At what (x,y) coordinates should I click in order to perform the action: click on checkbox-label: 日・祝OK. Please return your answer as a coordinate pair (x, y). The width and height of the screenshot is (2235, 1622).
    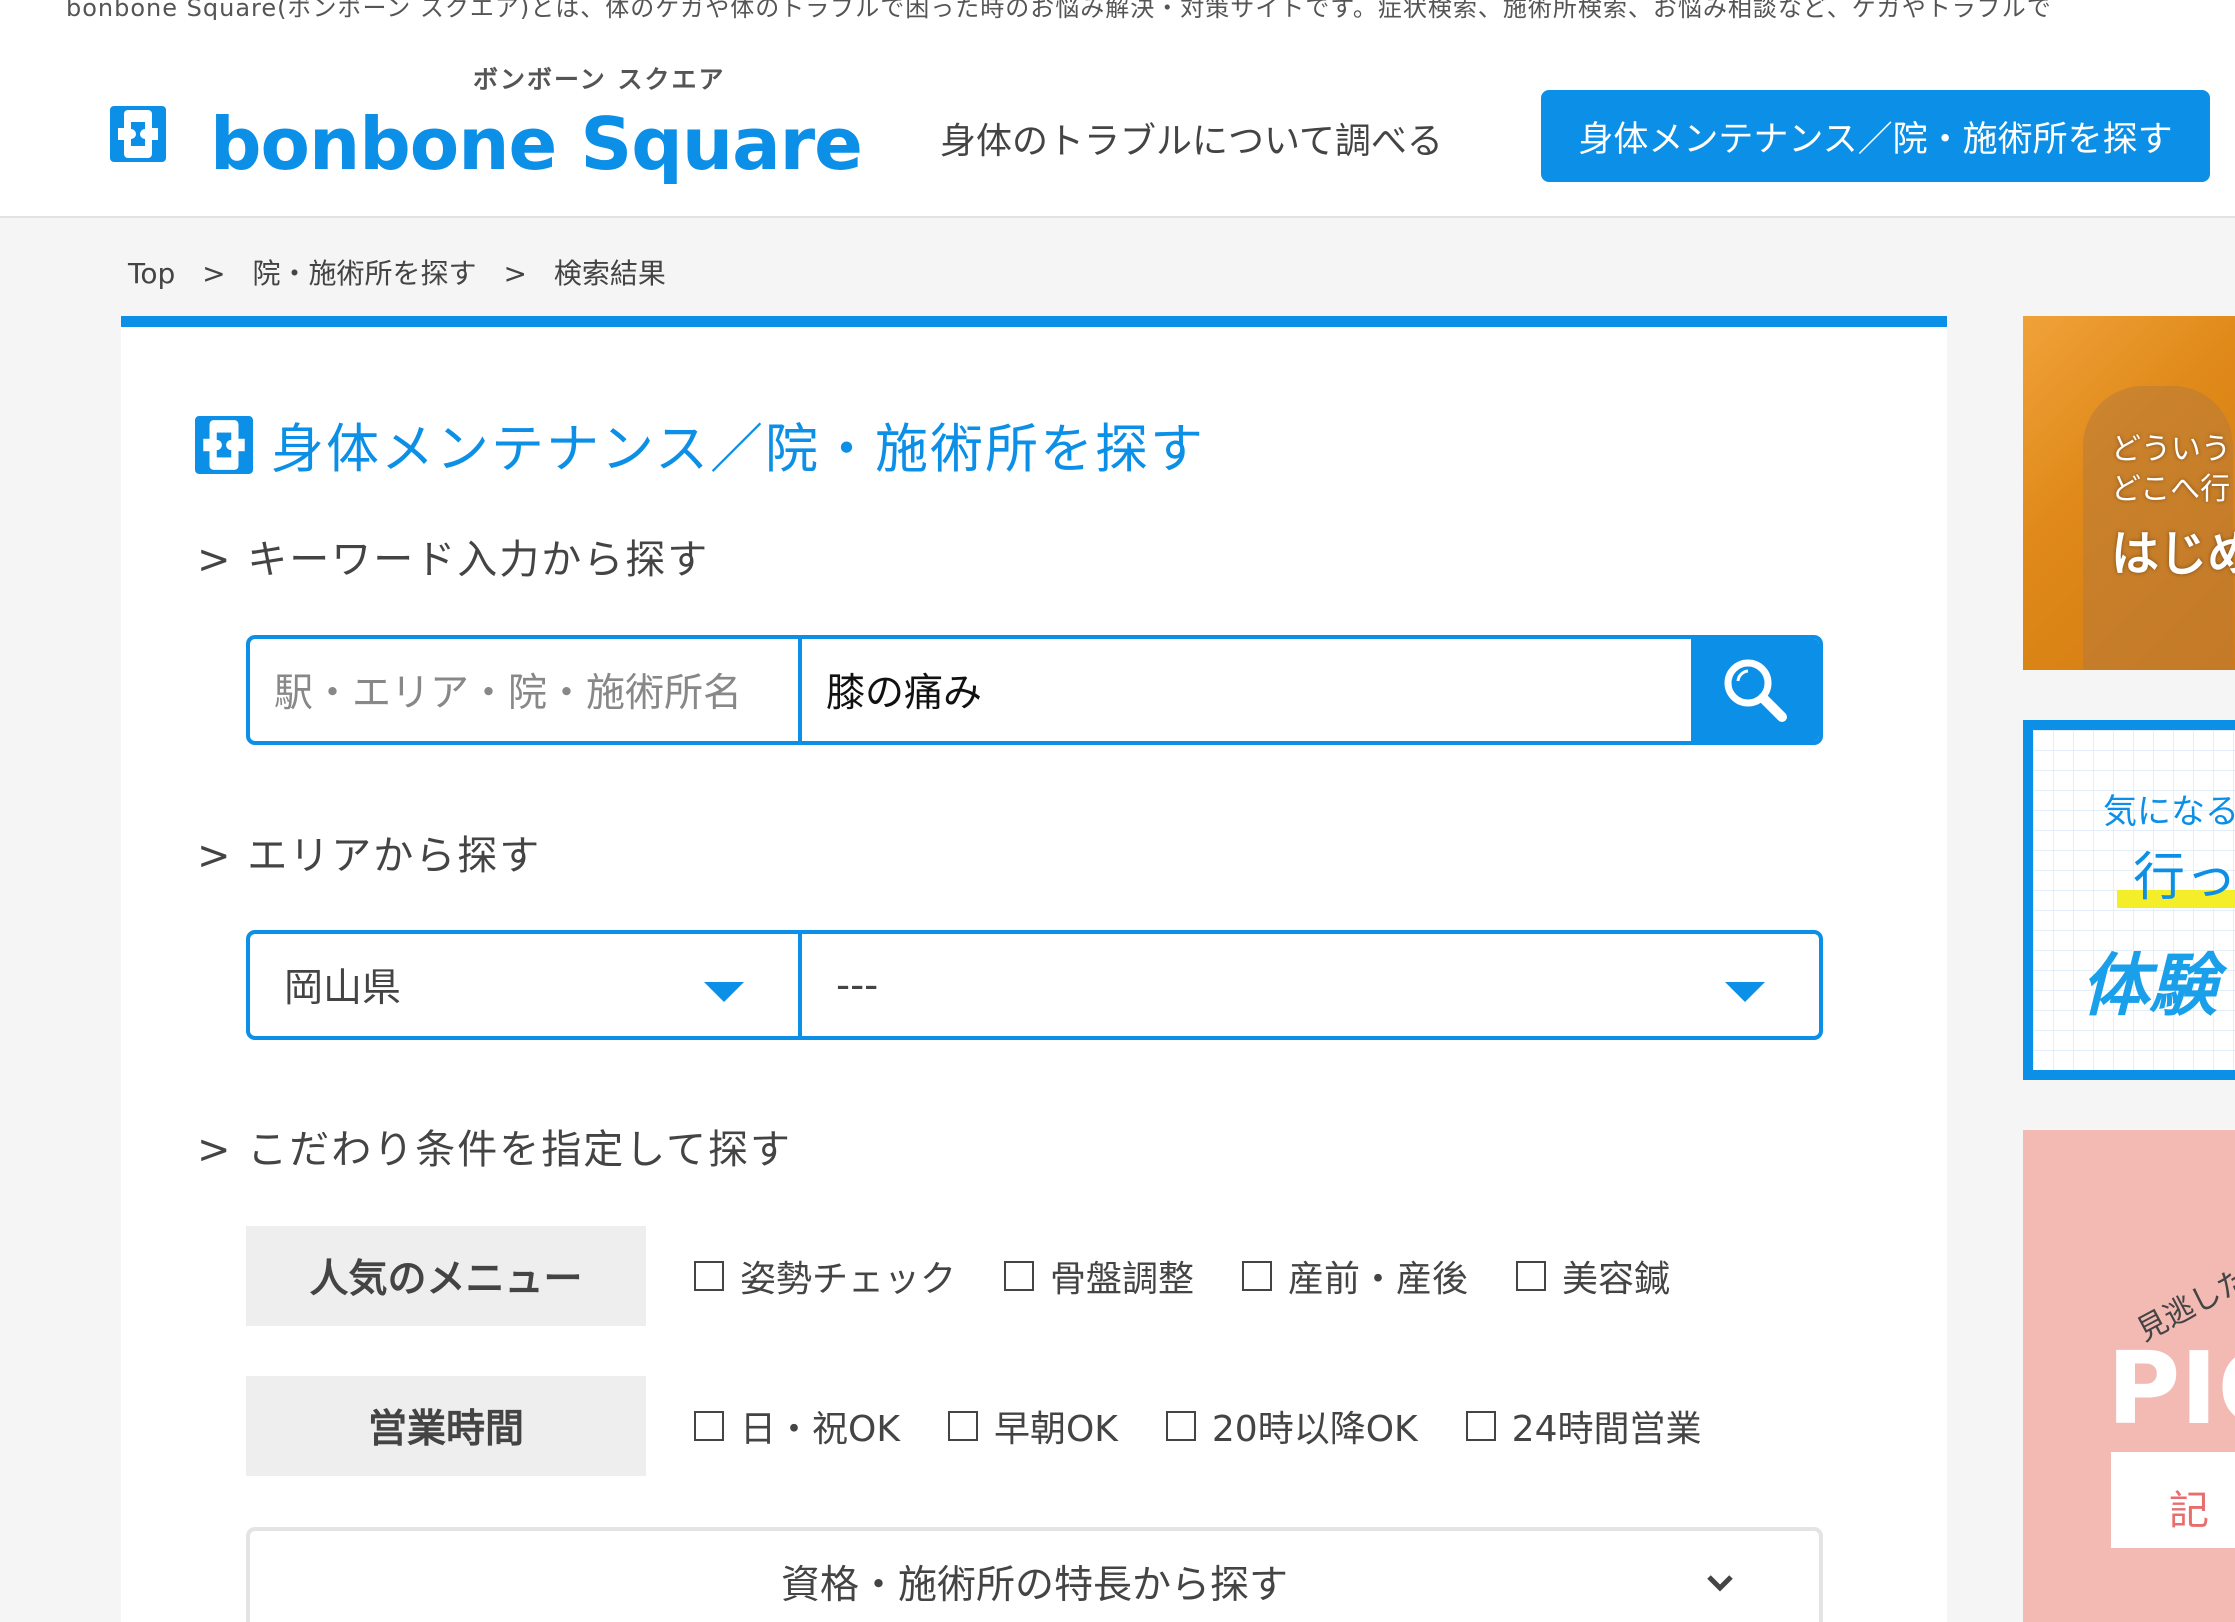
    Looking at the image, I should click on (820, 1429).